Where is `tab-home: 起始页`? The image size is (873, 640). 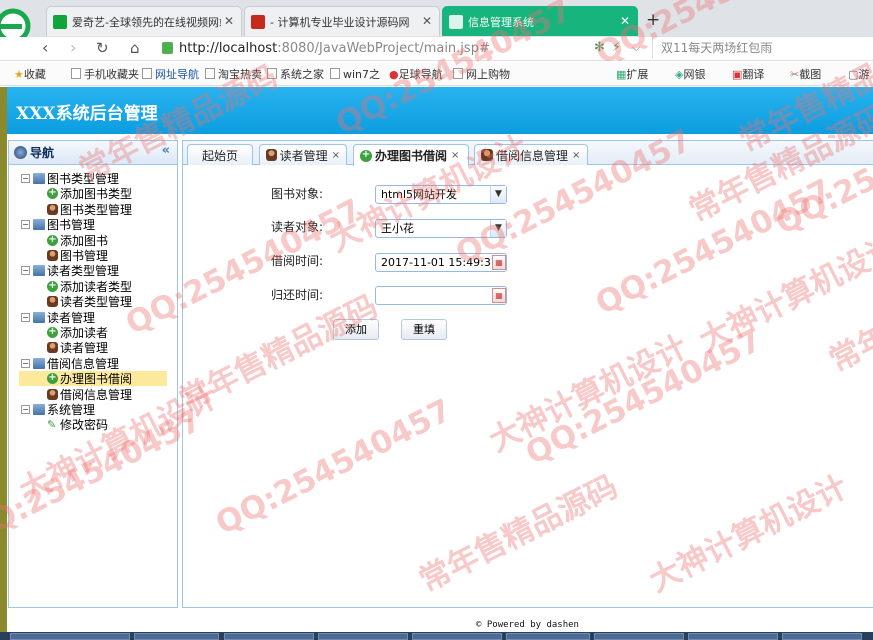 tab-home: 起始页 is located at coordinates (220, 154).